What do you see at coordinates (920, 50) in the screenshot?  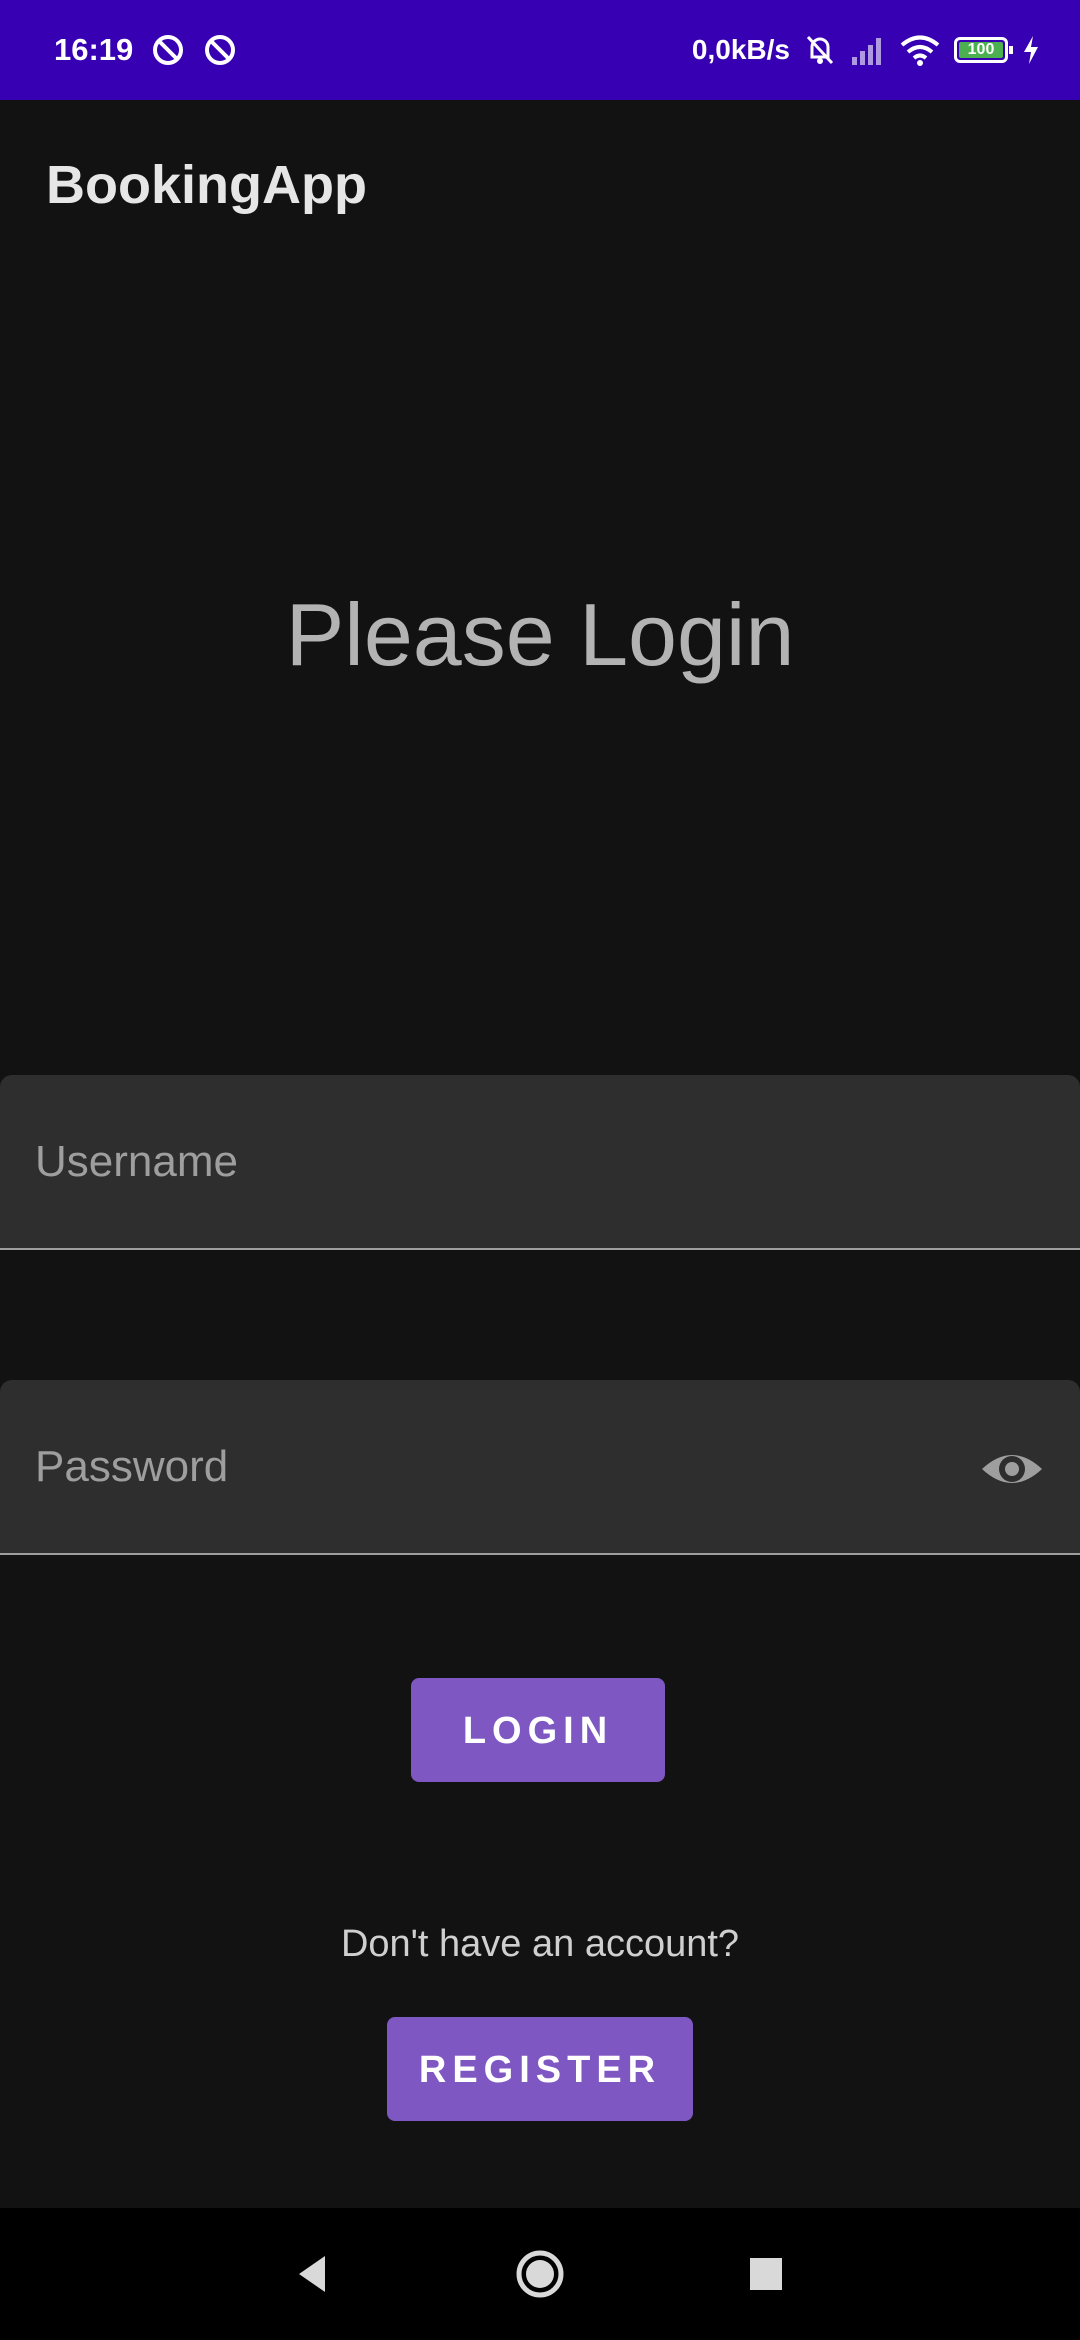 I see `wifi-icon` at bounding box center [920, 50].